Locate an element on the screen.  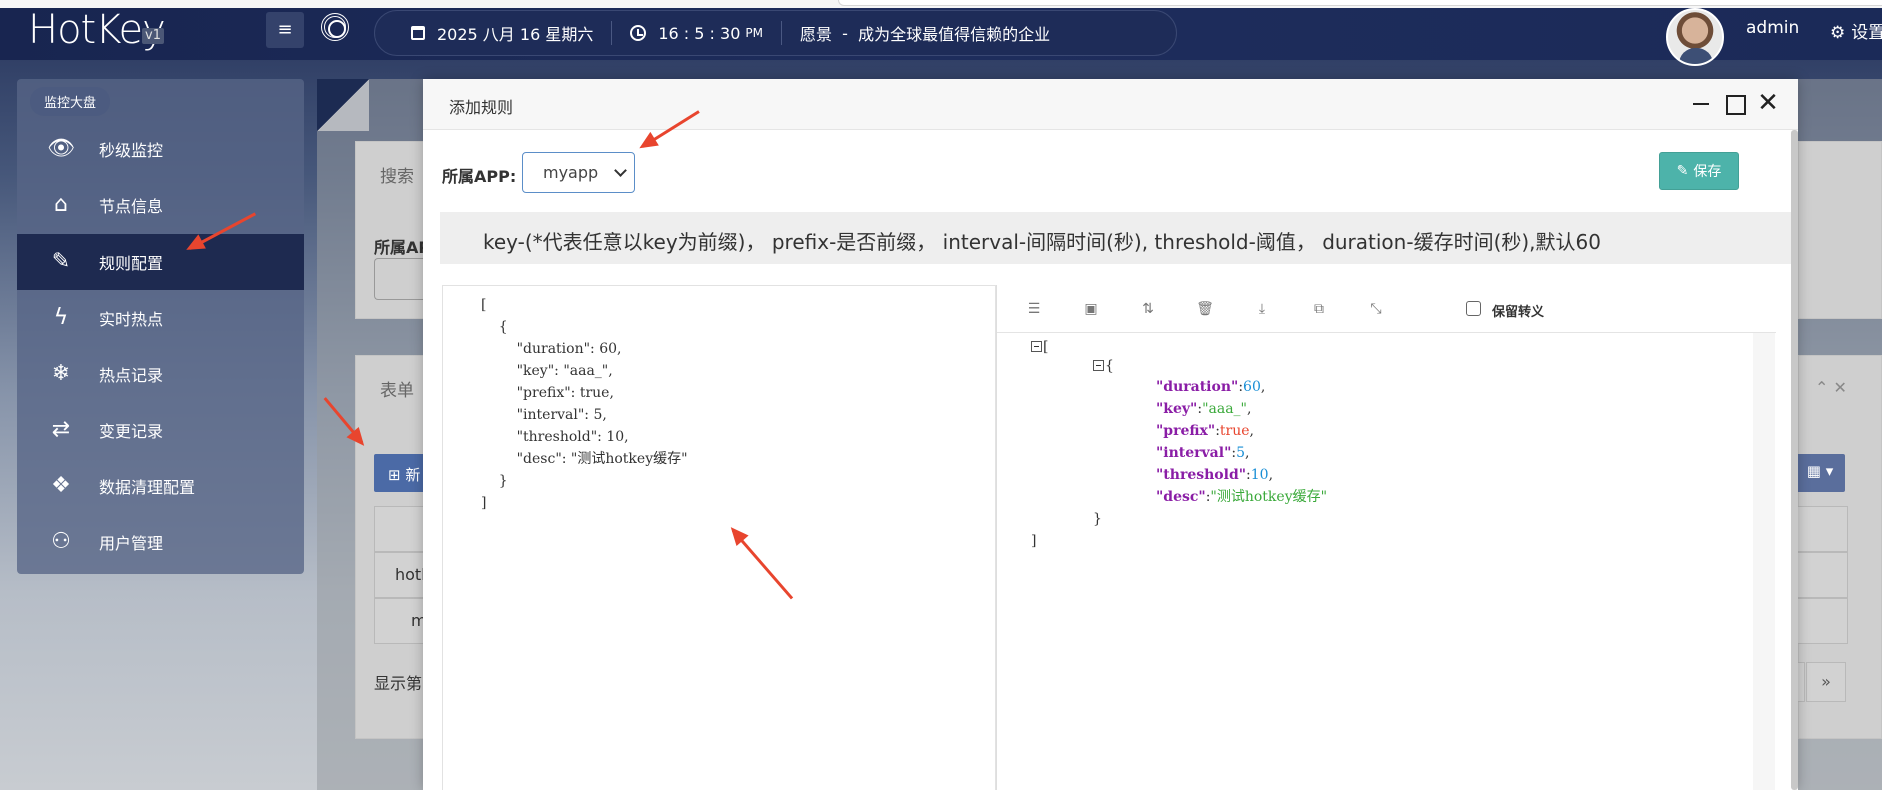
json-field: "key":"aaa_", is located at coordinates (1204, 409).